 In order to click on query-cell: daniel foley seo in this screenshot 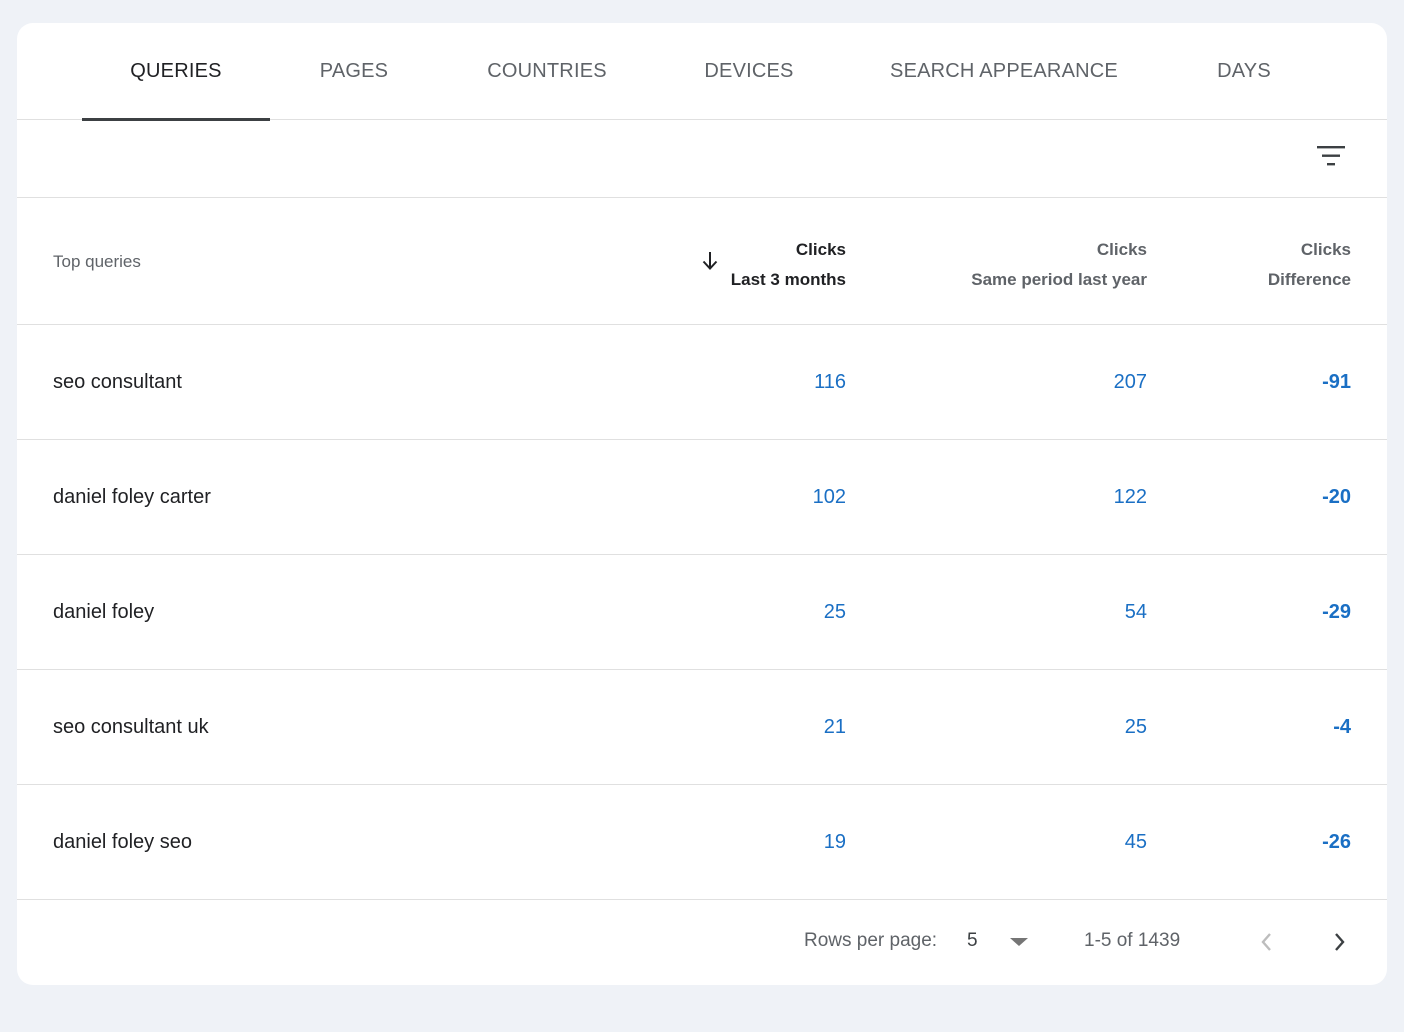, I will do `click(122, 842)`.